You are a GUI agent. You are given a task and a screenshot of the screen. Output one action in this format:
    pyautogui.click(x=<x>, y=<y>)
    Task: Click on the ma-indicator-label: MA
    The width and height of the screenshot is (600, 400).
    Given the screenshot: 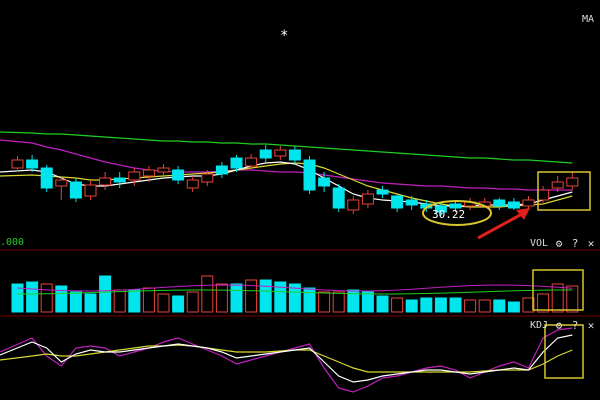 What is the action you would take?
    pyautogui.click(x=588, y=20)
    